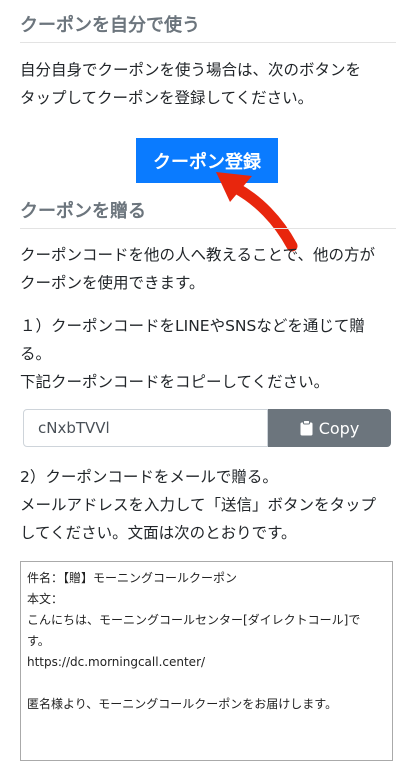 This screenshot has height=761, width=414. I want to click on text-line: メールアドレスを入力して「送信」ボタンをタップ, so click(198, 505).